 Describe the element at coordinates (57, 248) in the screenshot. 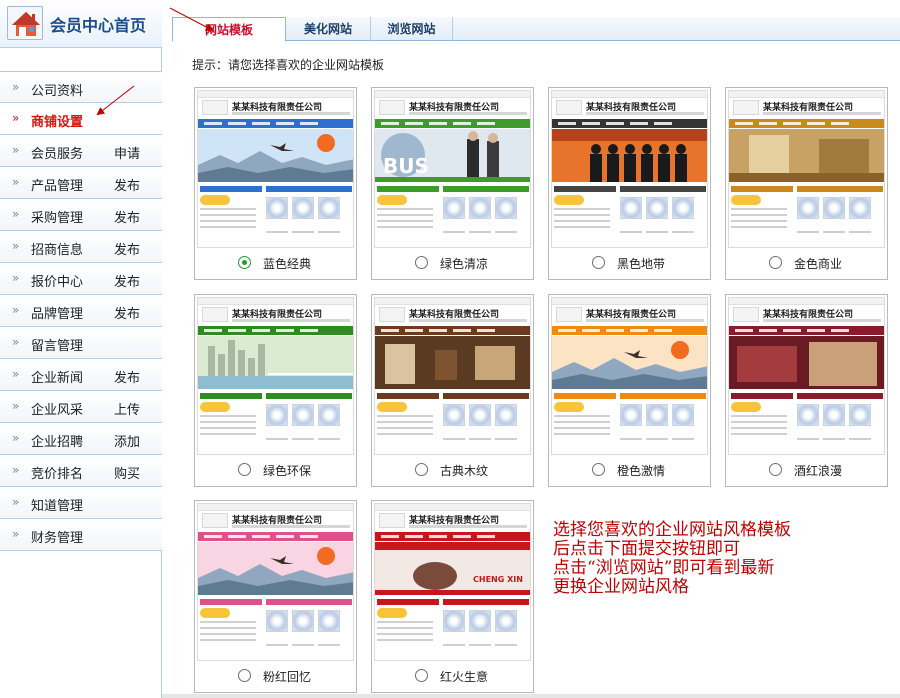

I see `sidebar-item-label: 招商信息` at that location.